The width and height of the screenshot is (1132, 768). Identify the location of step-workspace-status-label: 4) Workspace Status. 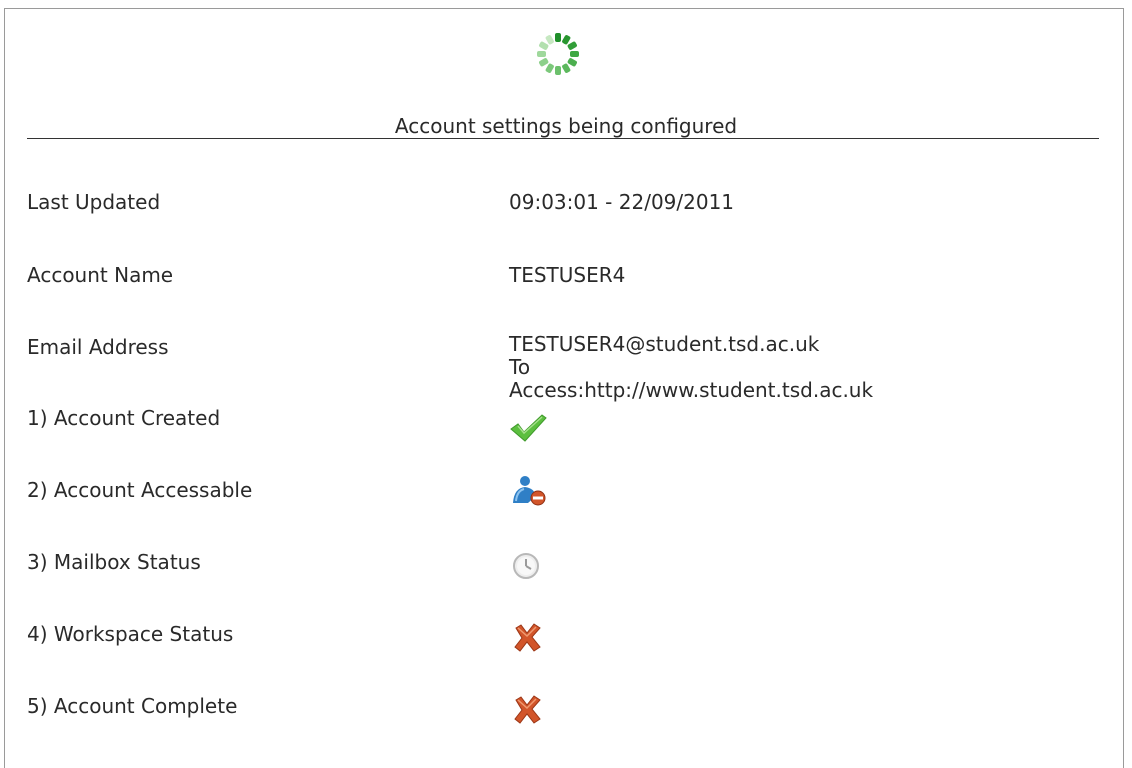
(130, 634).